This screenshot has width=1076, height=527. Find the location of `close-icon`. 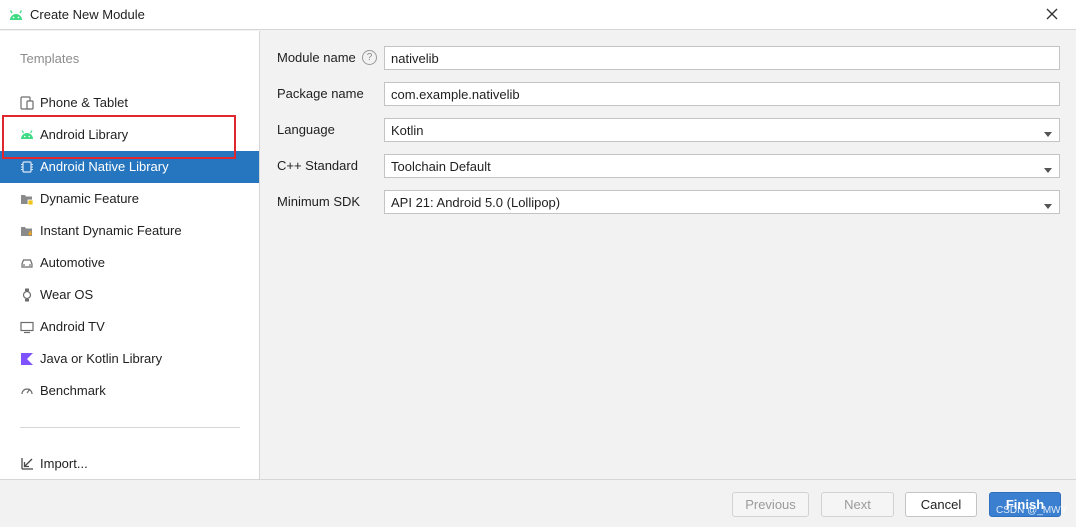

close-icon is located at coordinates (1052, 14).